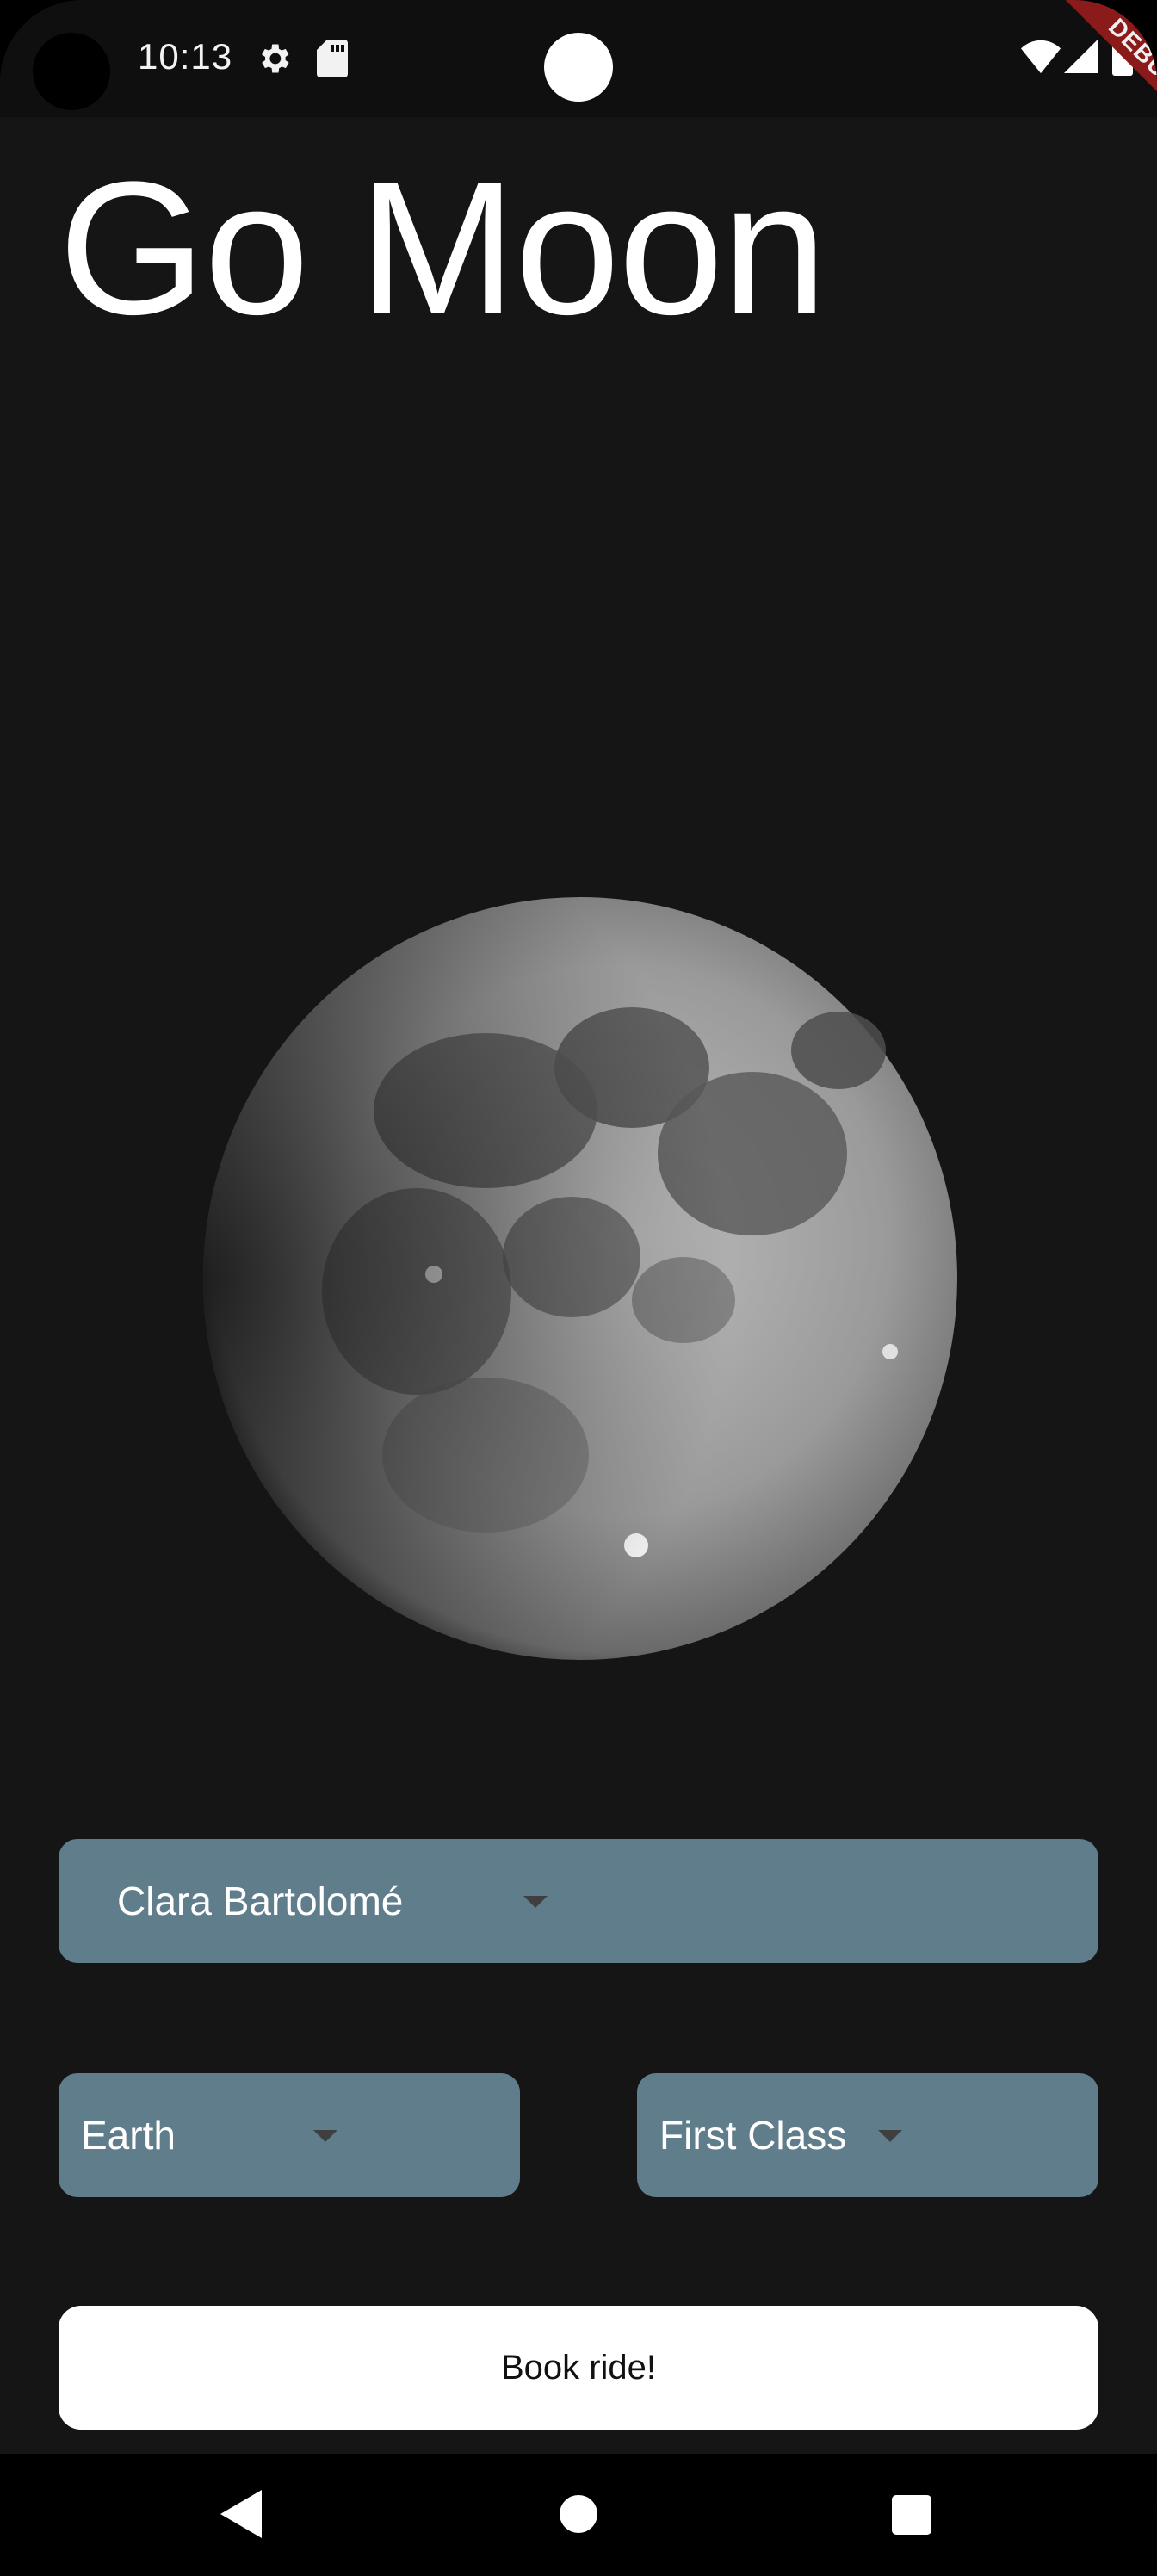 The width and height of the screenshot is (1157, 2576). Describe the element at coordinates (579, 1901) in the screenshot. I see `user-select: Clara Bartolomé` at that location.